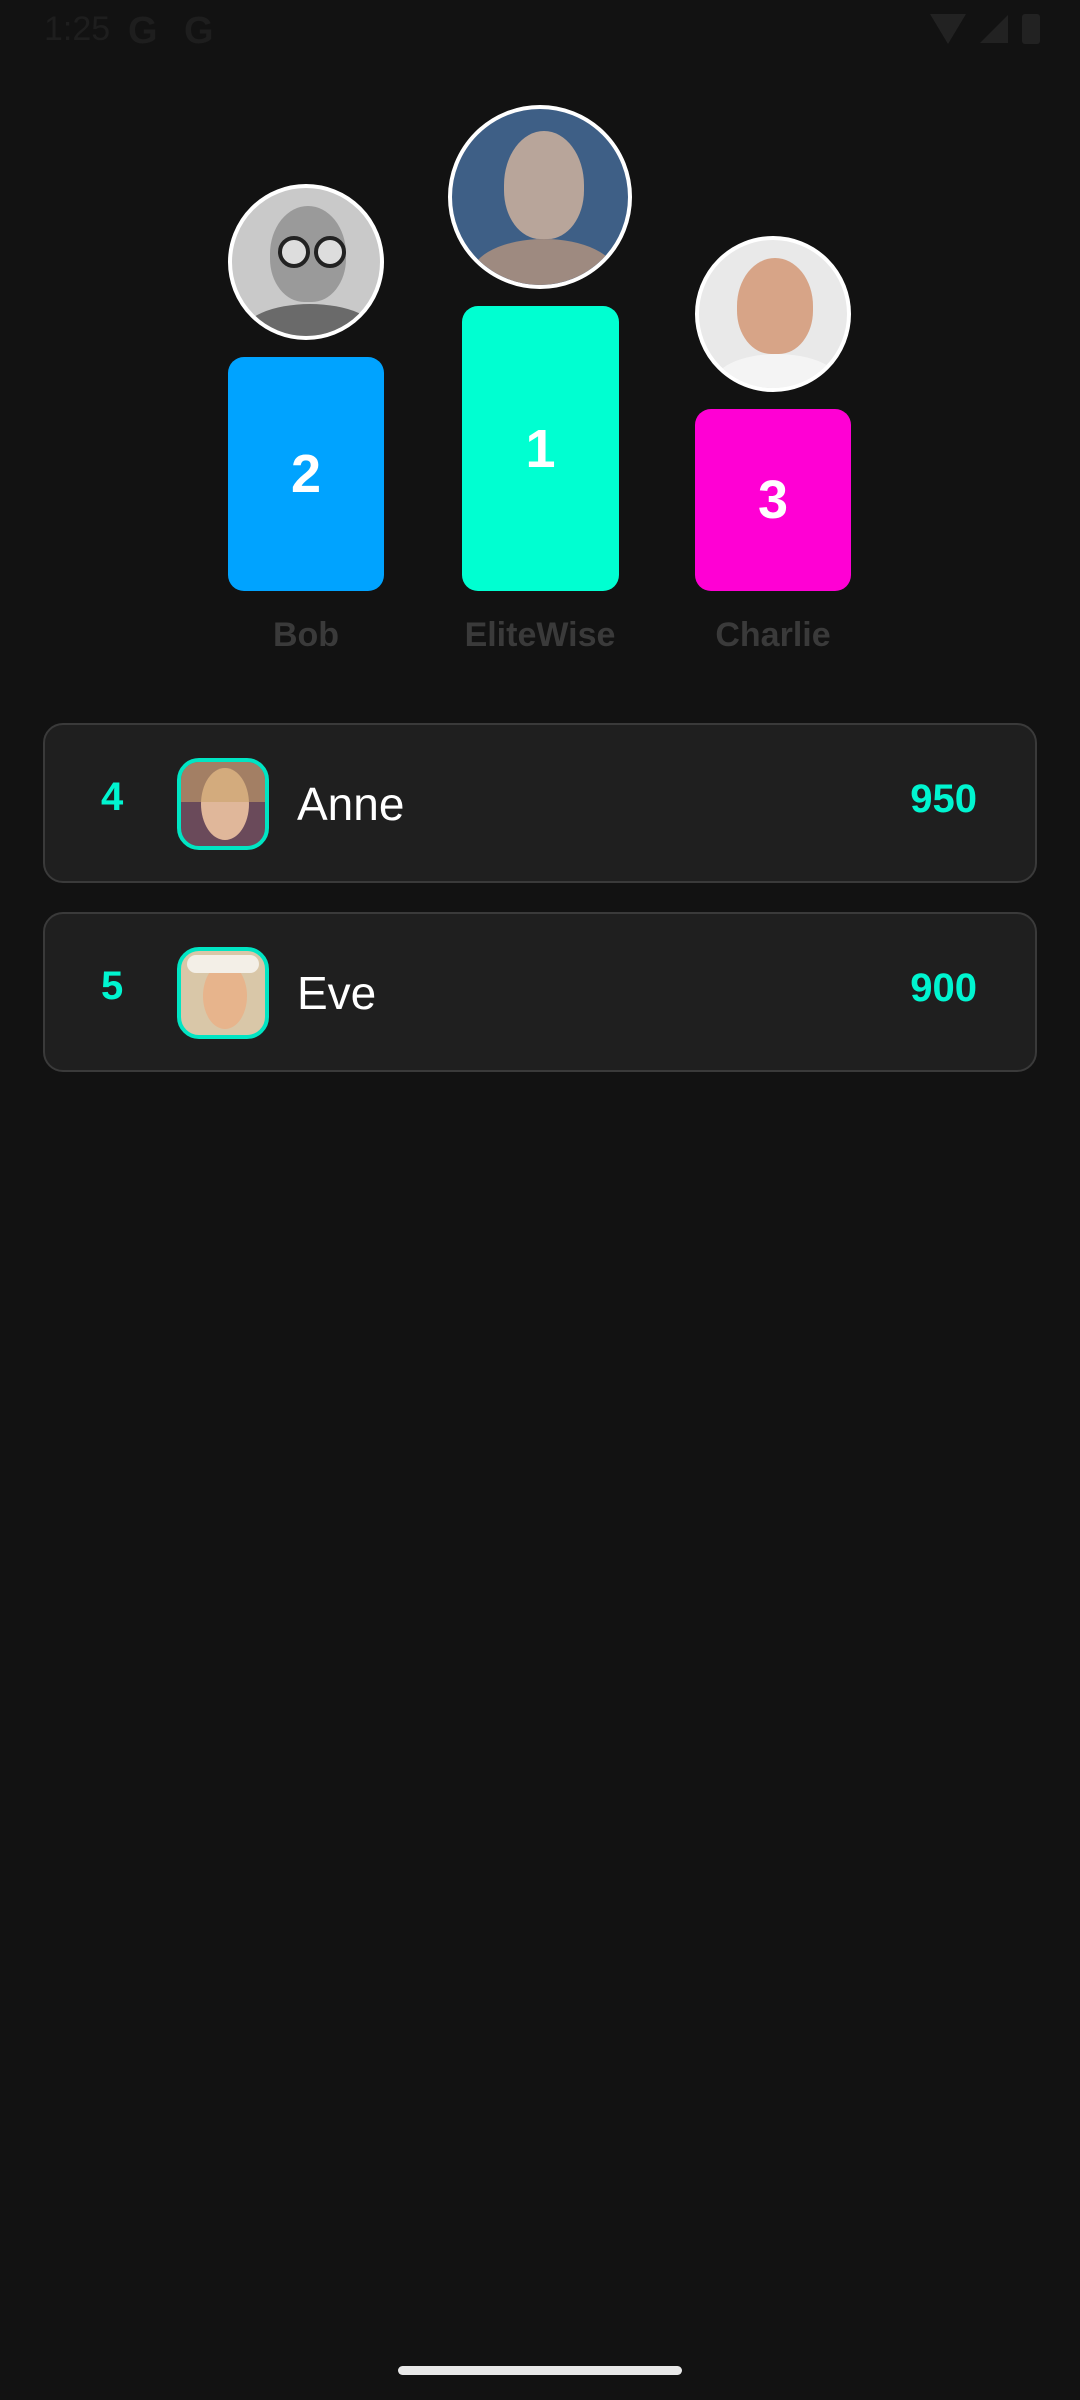  What do you see at coordinates (994, 29) in the screenshot?
I see `signal-icon` at bounding box center [994, 29].